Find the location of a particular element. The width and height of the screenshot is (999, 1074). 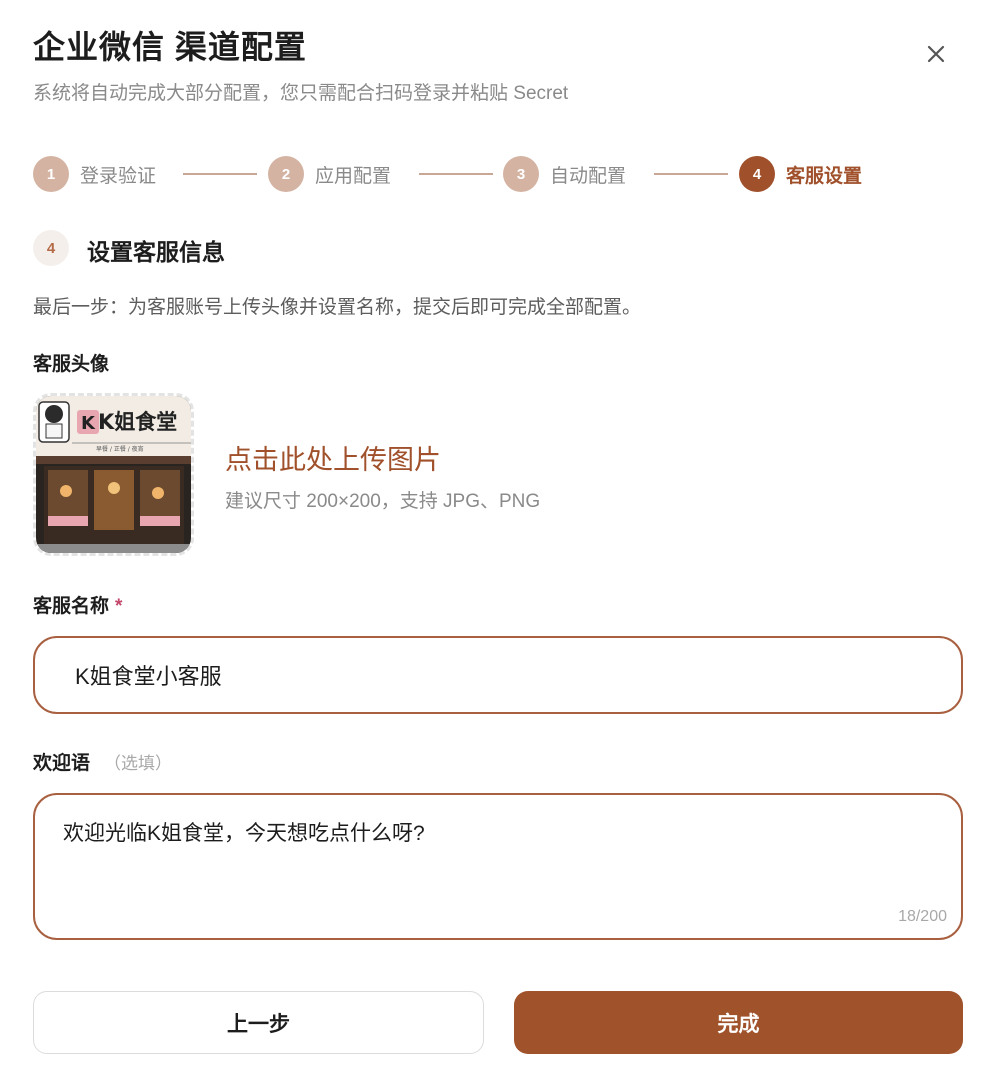

name-field-label: 客服名称 * is located at coordinates (77, 604).